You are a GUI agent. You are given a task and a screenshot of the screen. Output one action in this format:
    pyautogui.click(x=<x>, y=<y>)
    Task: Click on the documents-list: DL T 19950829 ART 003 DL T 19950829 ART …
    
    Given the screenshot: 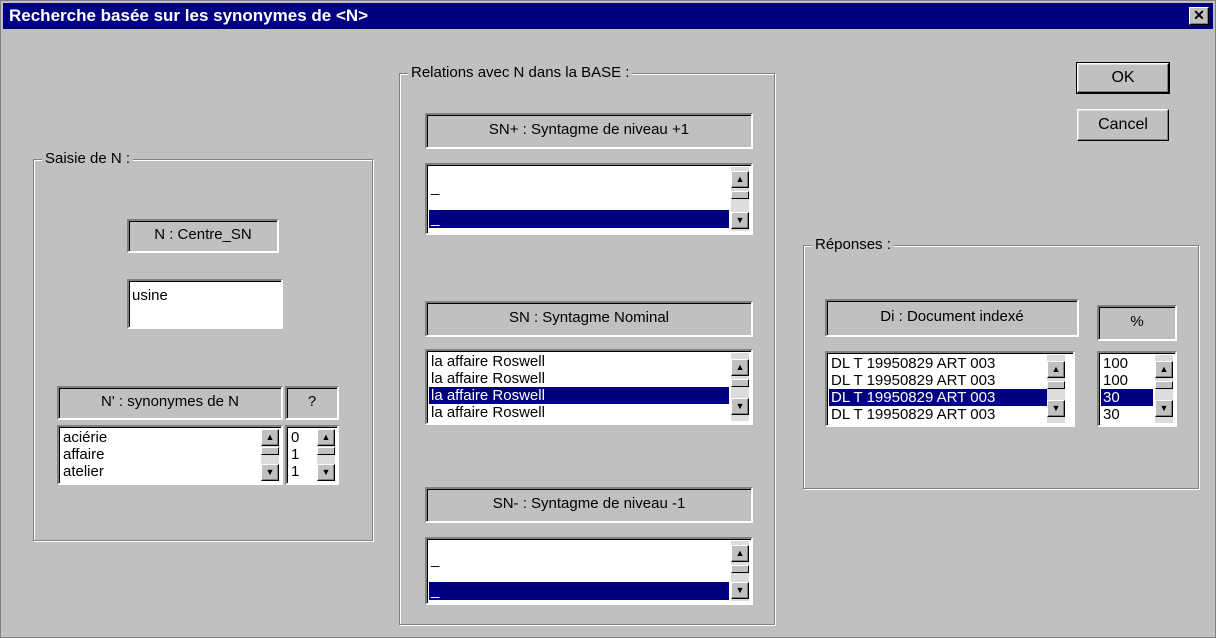 What is the action you would take?
    pyautogui.click(x=950, y=389)
    